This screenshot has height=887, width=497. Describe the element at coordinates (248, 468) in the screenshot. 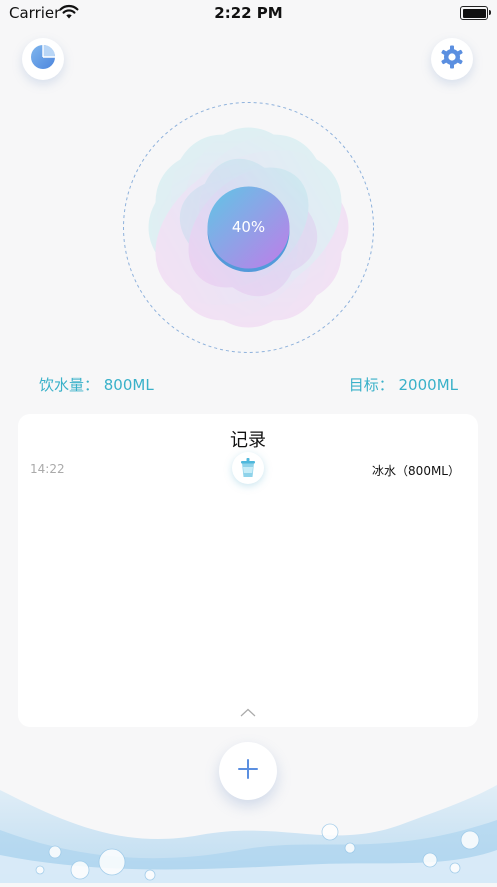

I see `water-cup-icon` at that location.